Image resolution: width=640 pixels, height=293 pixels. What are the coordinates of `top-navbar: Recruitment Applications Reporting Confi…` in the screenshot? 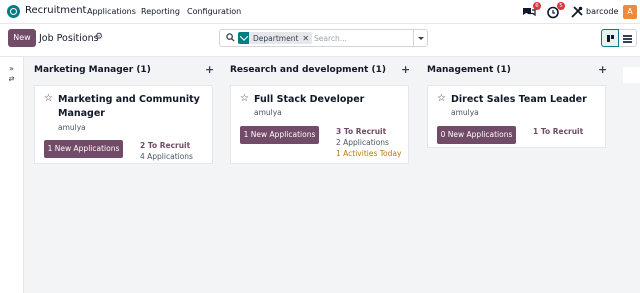 It's located at (320, 12).